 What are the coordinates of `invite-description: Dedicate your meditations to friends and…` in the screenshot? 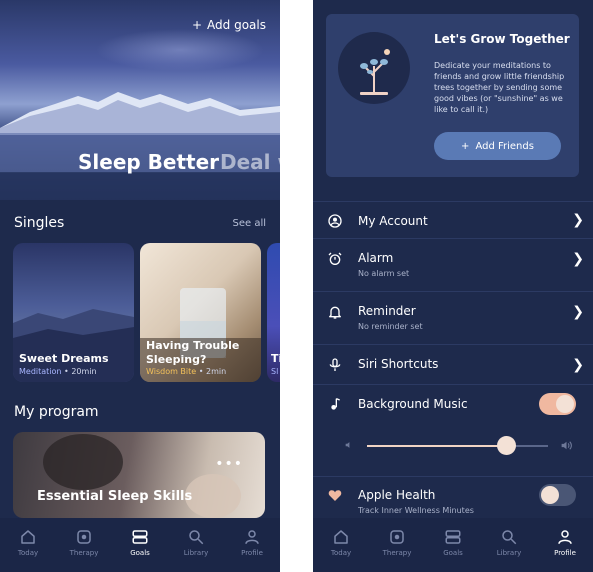 It's located at (499, 87).